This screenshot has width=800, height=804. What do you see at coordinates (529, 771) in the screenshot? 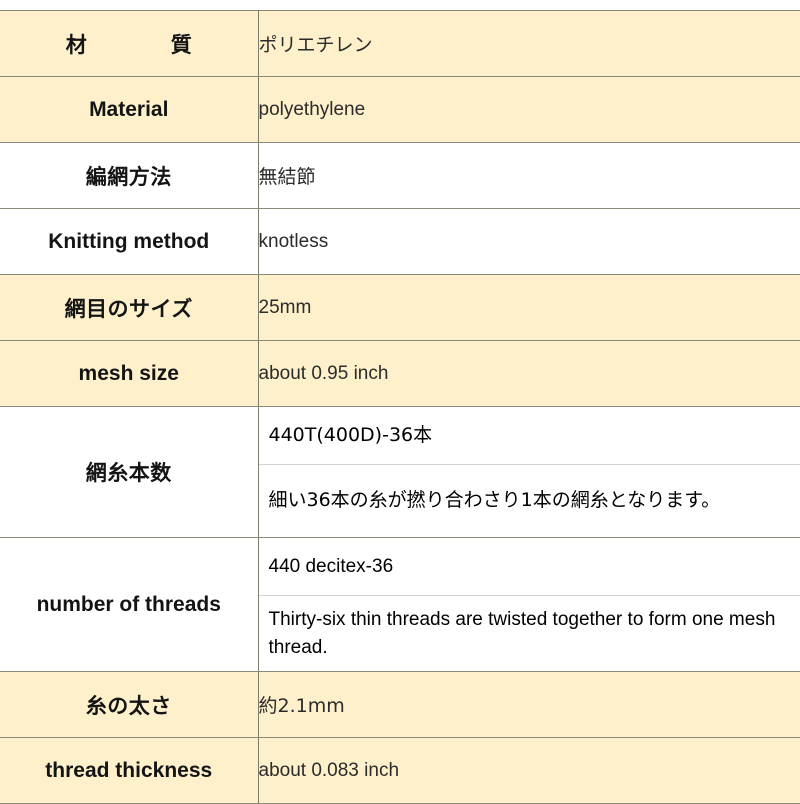
I see `row-value-thread-thickness-en: about 0.083 inch` at bounding box center [529, 771].